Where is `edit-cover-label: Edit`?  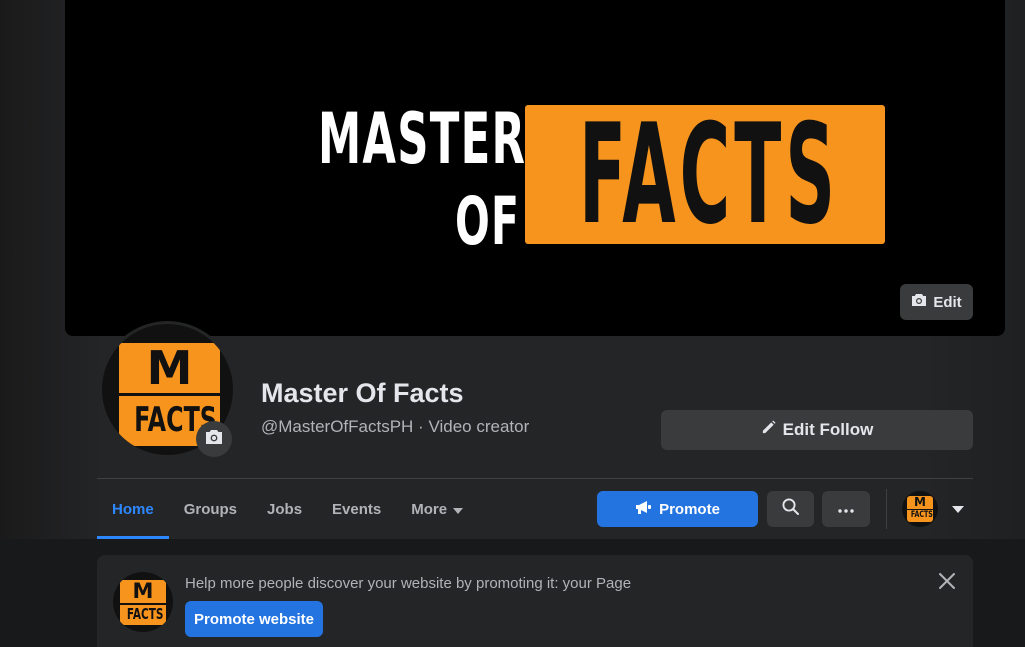
edit-cover-label: Edit is located at coordinates (947, 302).